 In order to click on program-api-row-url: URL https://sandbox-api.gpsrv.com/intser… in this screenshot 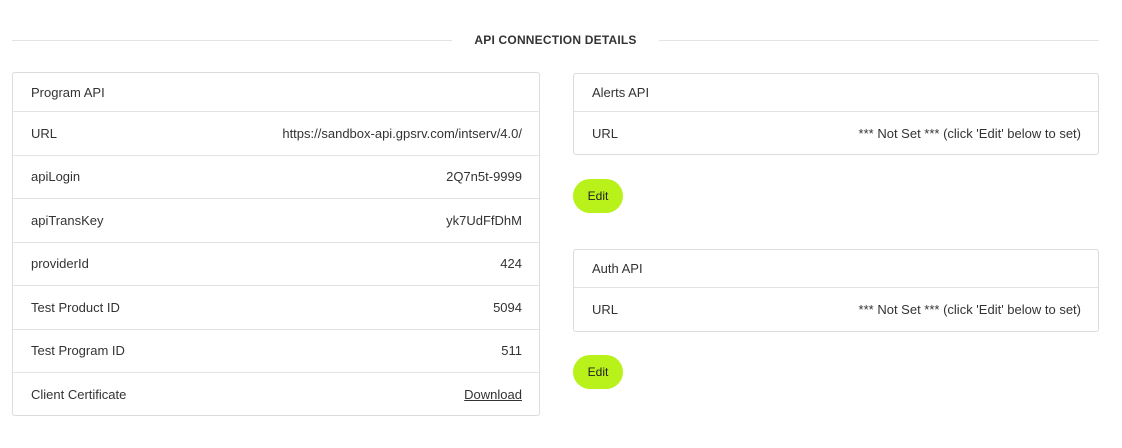, I will do `click(276, 133)`.